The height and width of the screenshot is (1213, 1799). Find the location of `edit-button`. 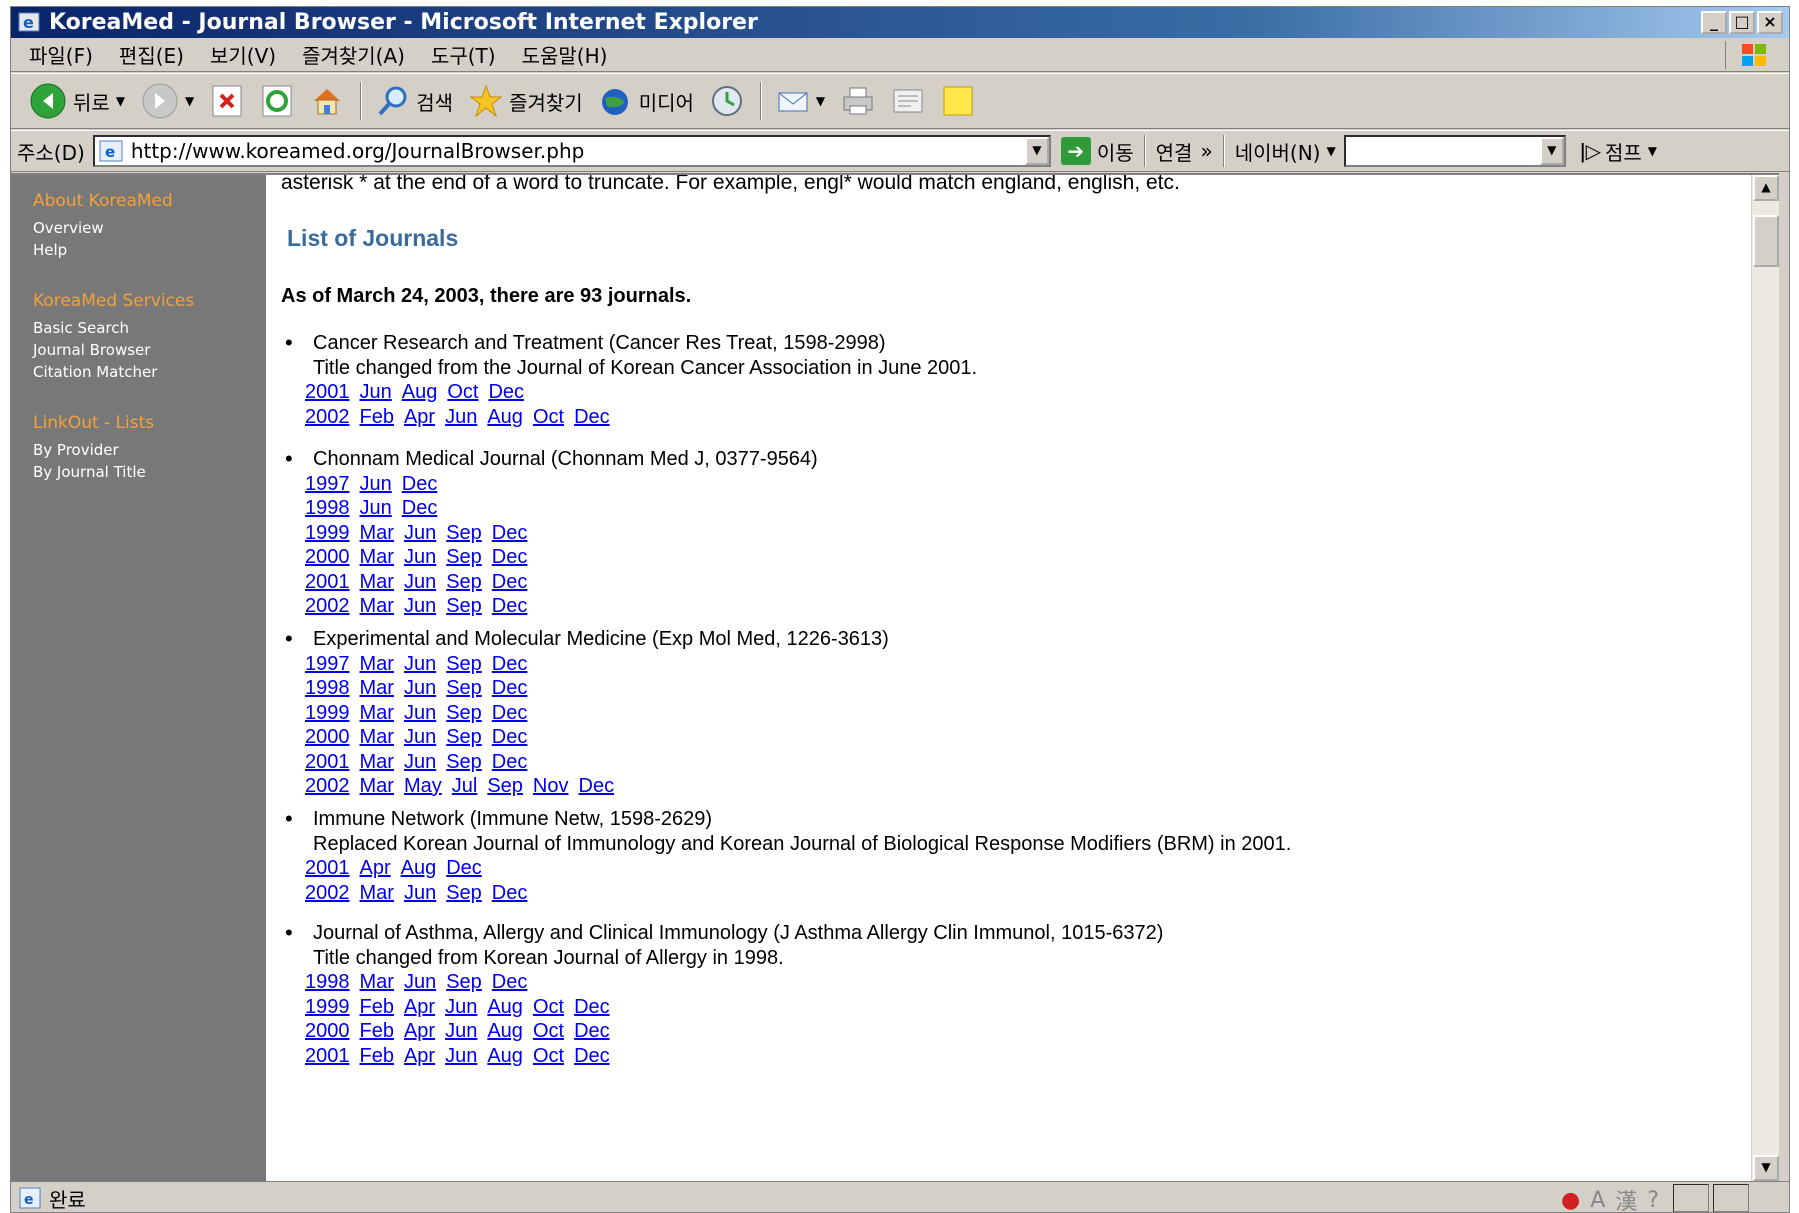

edit-button is located at coordinates (908, 101).